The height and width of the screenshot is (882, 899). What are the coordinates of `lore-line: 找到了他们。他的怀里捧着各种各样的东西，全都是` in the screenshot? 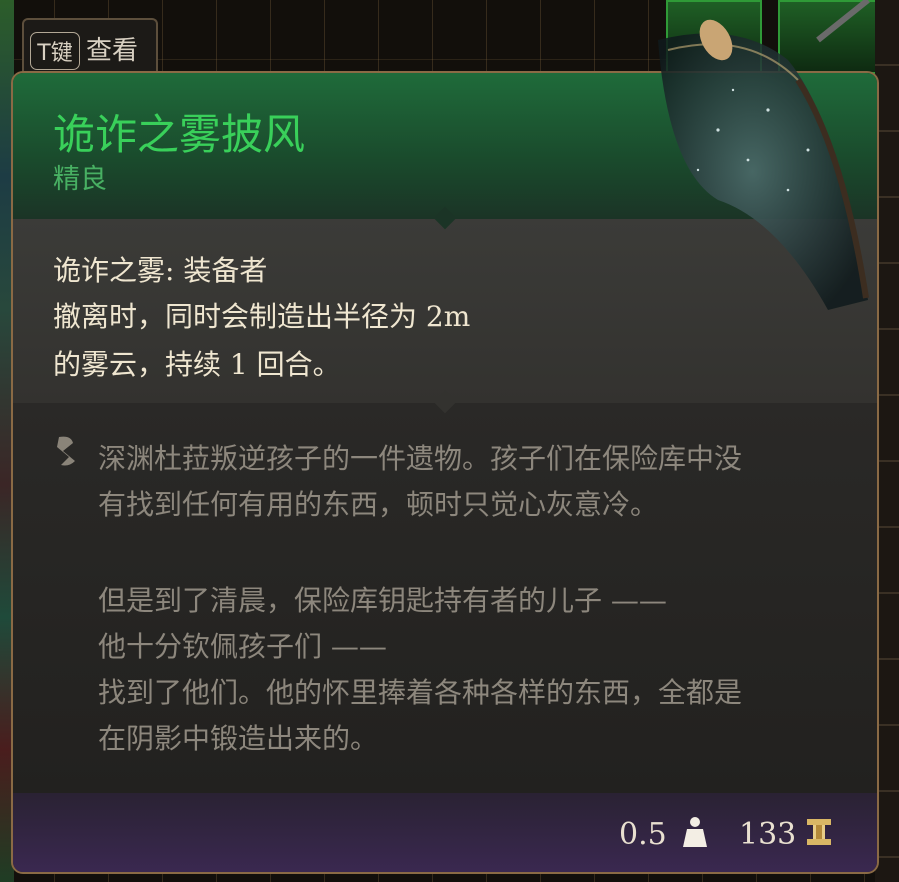 It's located at (420, 692).